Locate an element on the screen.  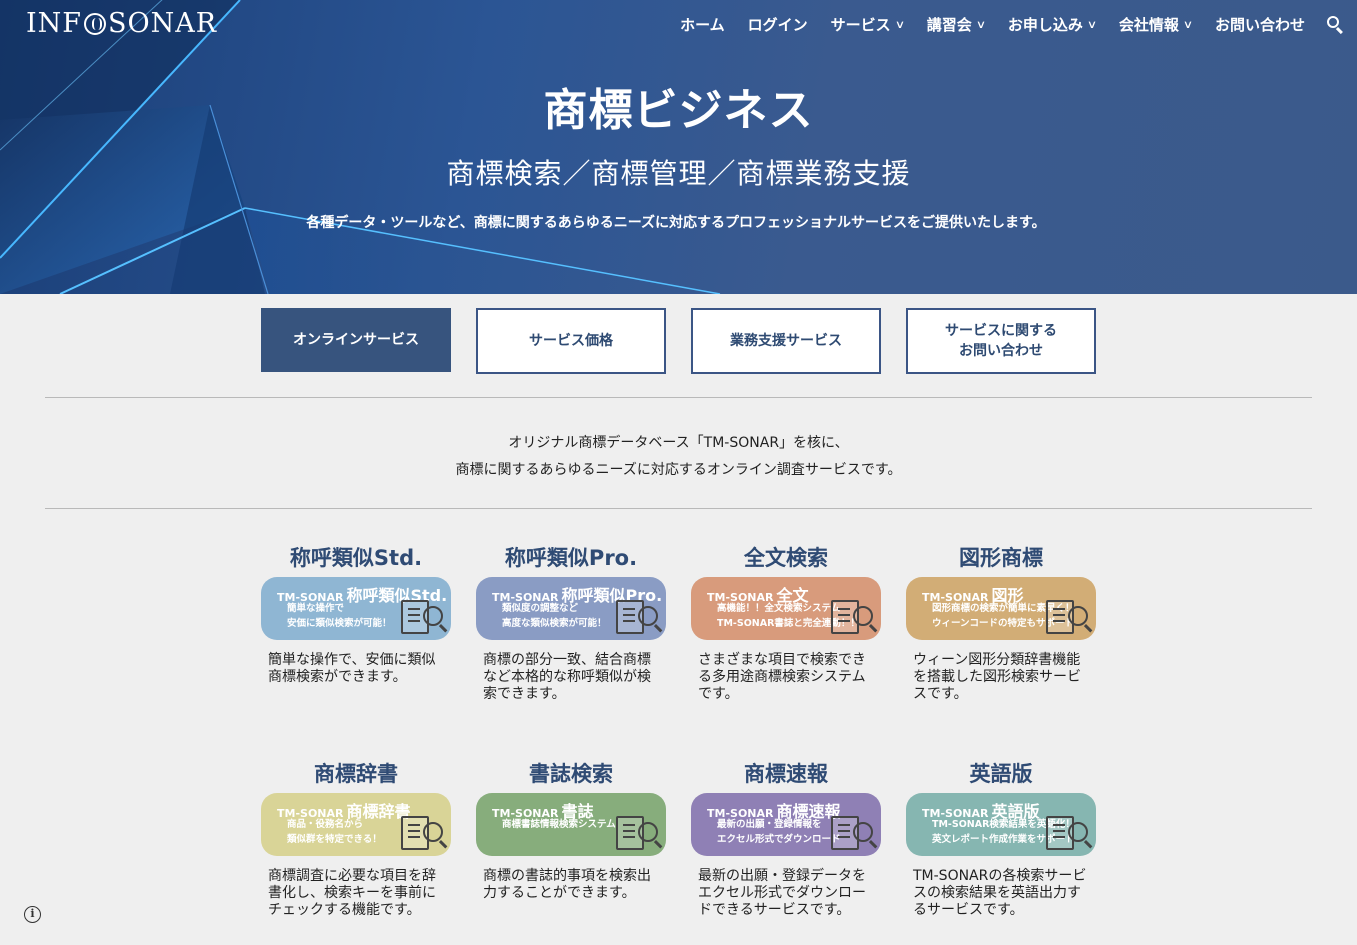
tab-service-inquiry: サービスに関する お問い合わせ is located at coordinates (1001, 341).